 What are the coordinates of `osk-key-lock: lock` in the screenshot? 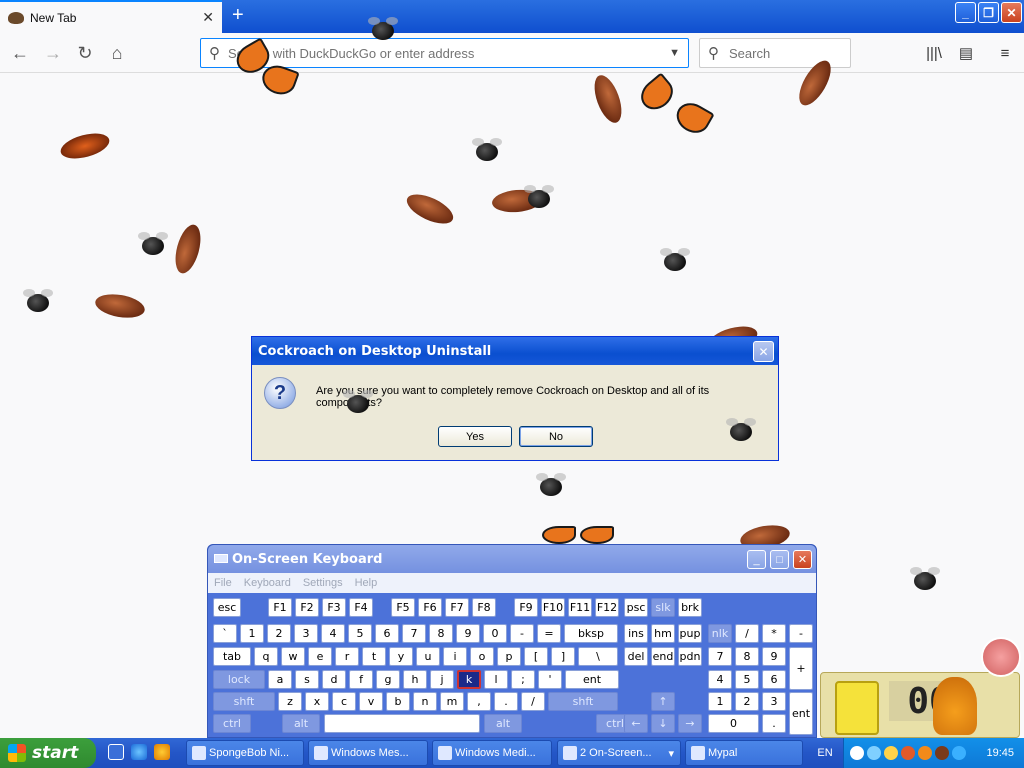 It's located at (239, 679).